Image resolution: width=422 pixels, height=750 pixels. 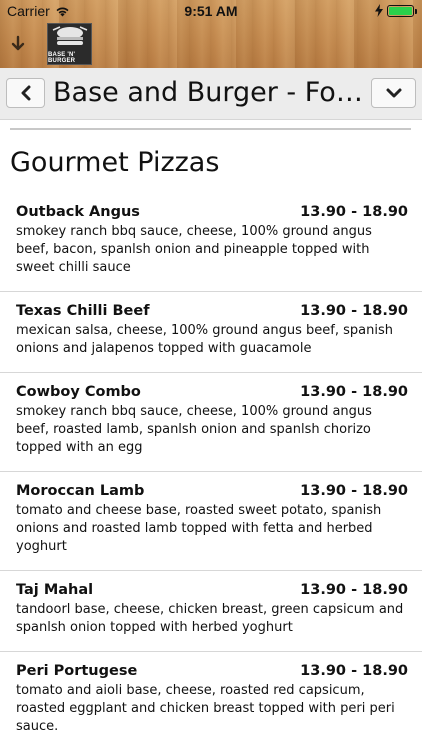 I want to click on status-time: 9:51 AM, so click(x=211, y=11).